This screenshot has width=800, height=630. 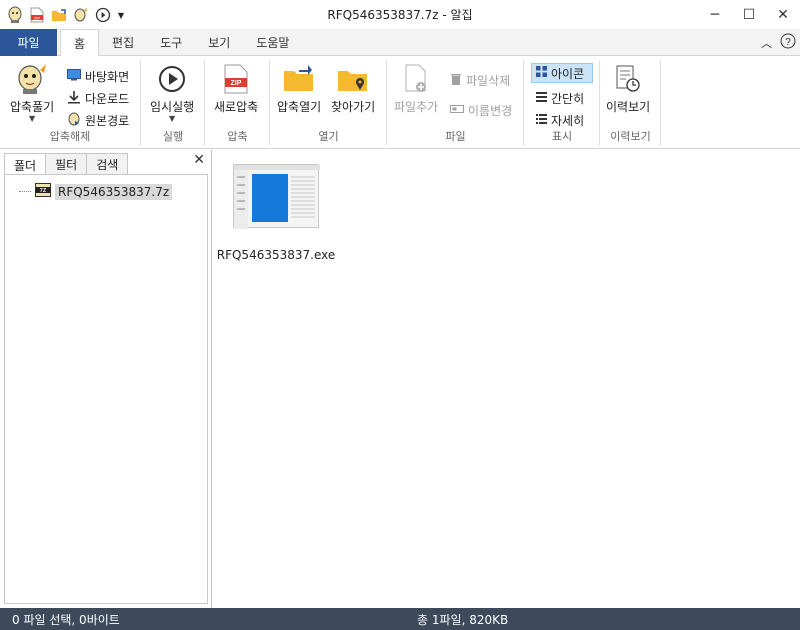 I want to click on tab-edit: 편집, so click(x=123, y=42).